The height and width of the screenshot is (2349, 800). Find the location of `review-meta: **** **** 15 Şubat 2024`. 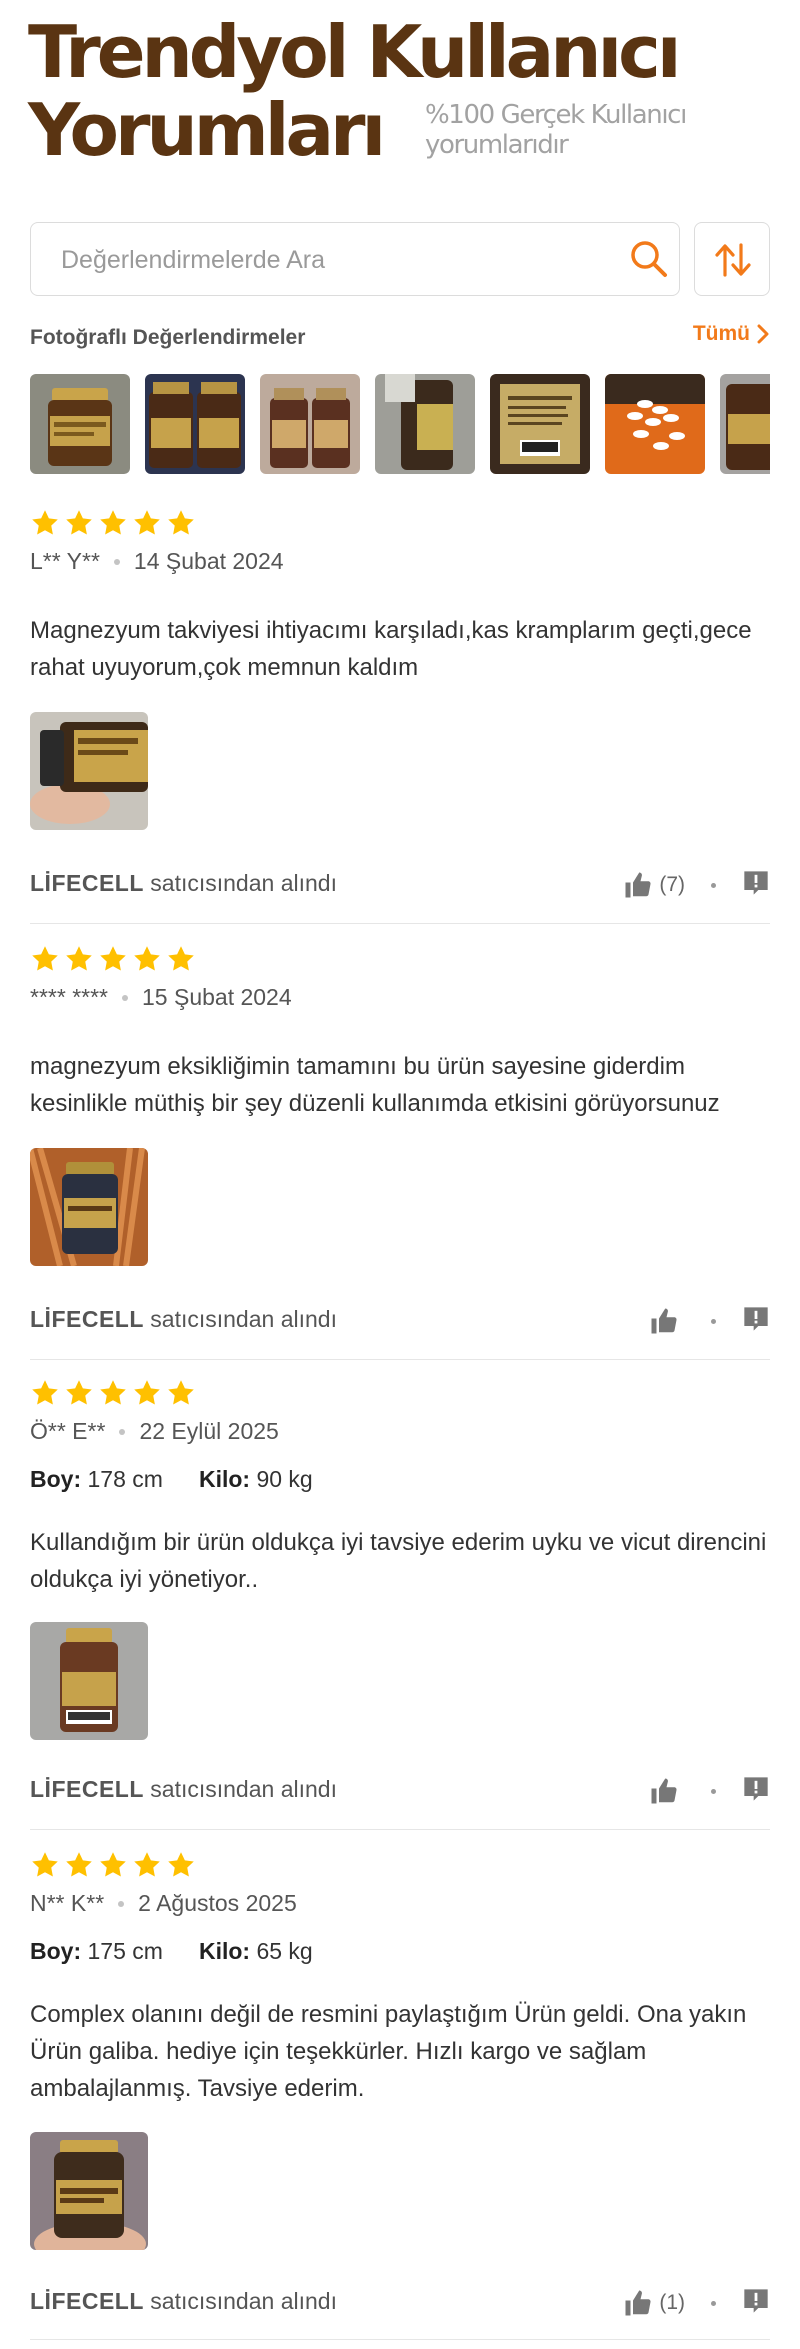

review-meta: **** **** 15 Şubat 2024 is located at coordinates (161, 997).